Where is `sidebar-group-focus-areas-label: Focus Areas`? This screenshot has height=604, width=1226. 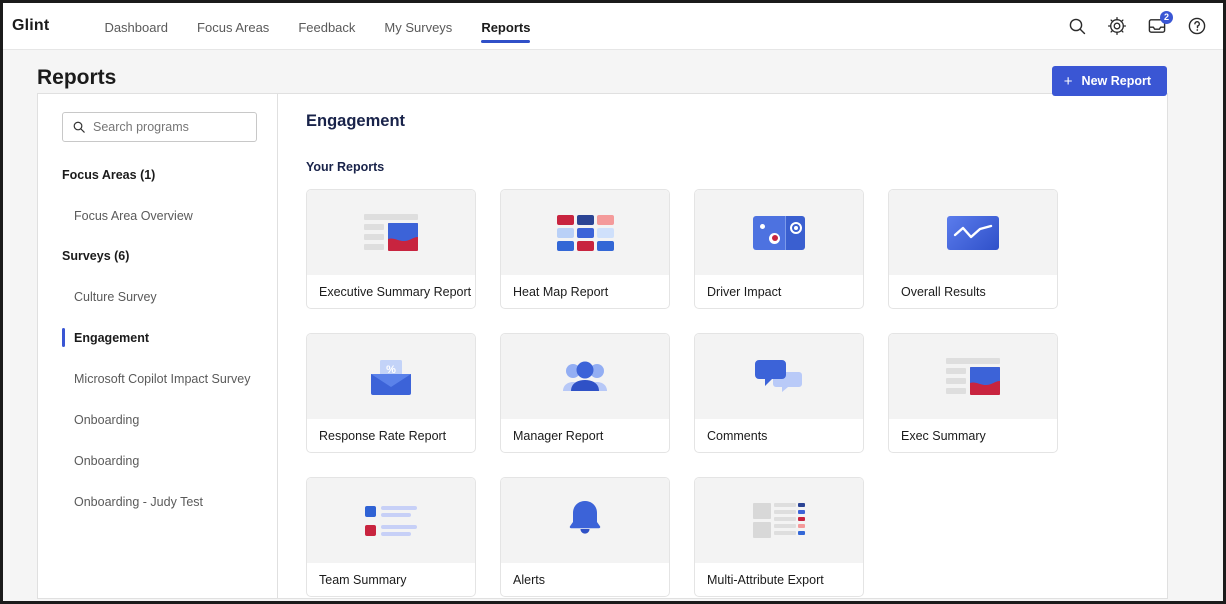
sidebar-group-focus-areas-label: Focus Areas is located at coordinates (99, 175).